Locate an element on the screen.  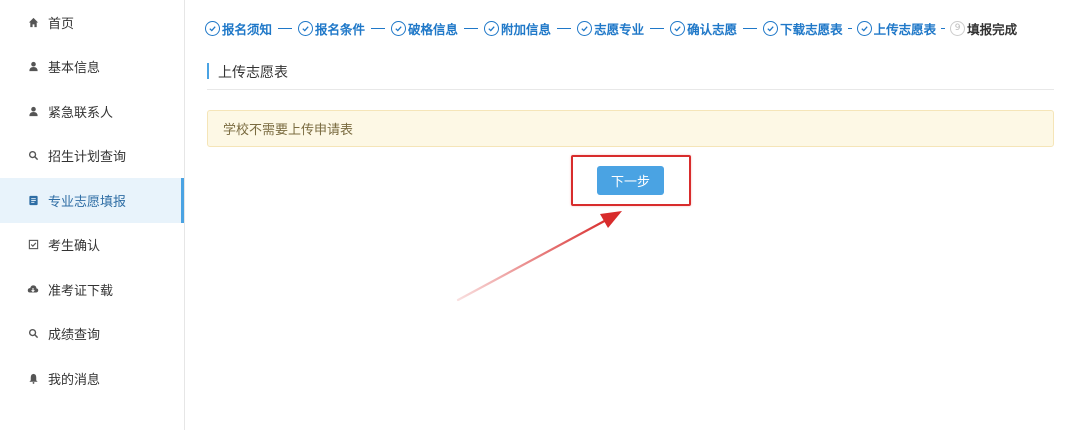
sidebar-item-label: 成绩查询 is located at coordinates (74, 336).